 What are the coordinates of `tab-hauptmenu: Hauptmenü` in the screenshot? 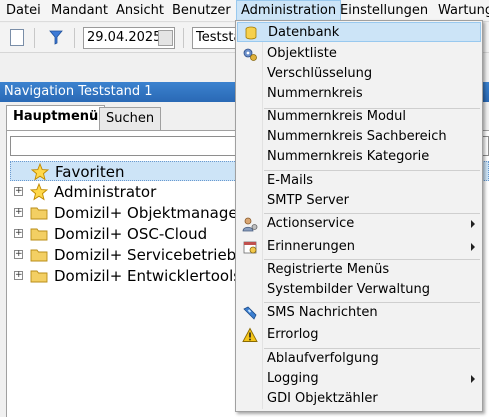 It's located at (56, 118).